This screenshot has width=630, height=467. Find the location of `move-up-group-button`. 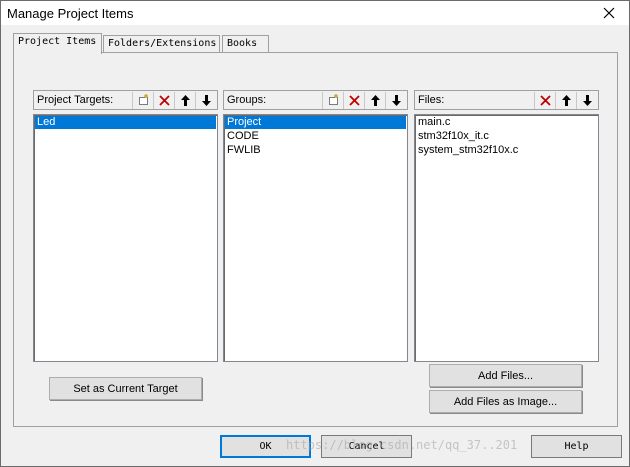

move-up-group-button is located at coordinates (374, 100).